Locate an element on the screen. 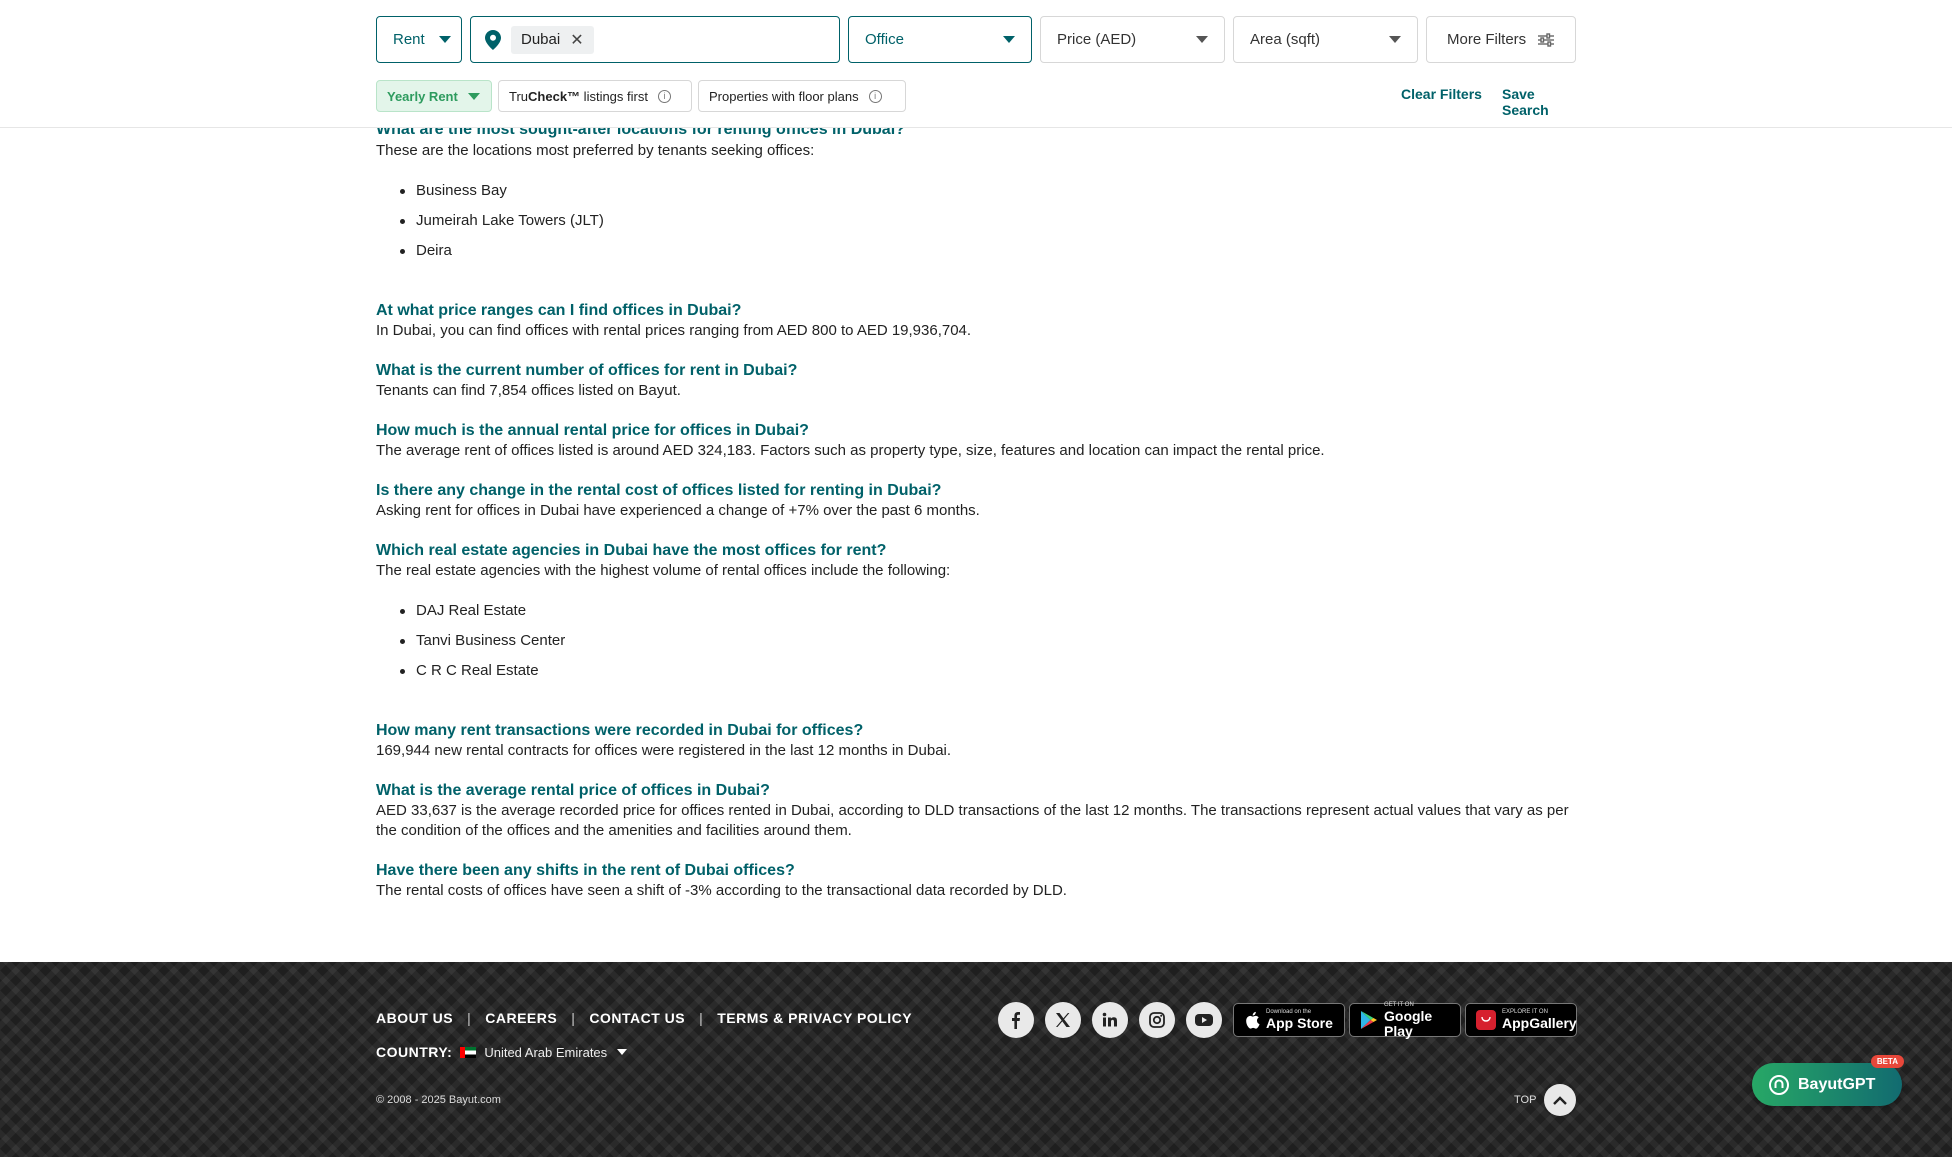  instagram-icon is located at coordinates (1157, 1020).